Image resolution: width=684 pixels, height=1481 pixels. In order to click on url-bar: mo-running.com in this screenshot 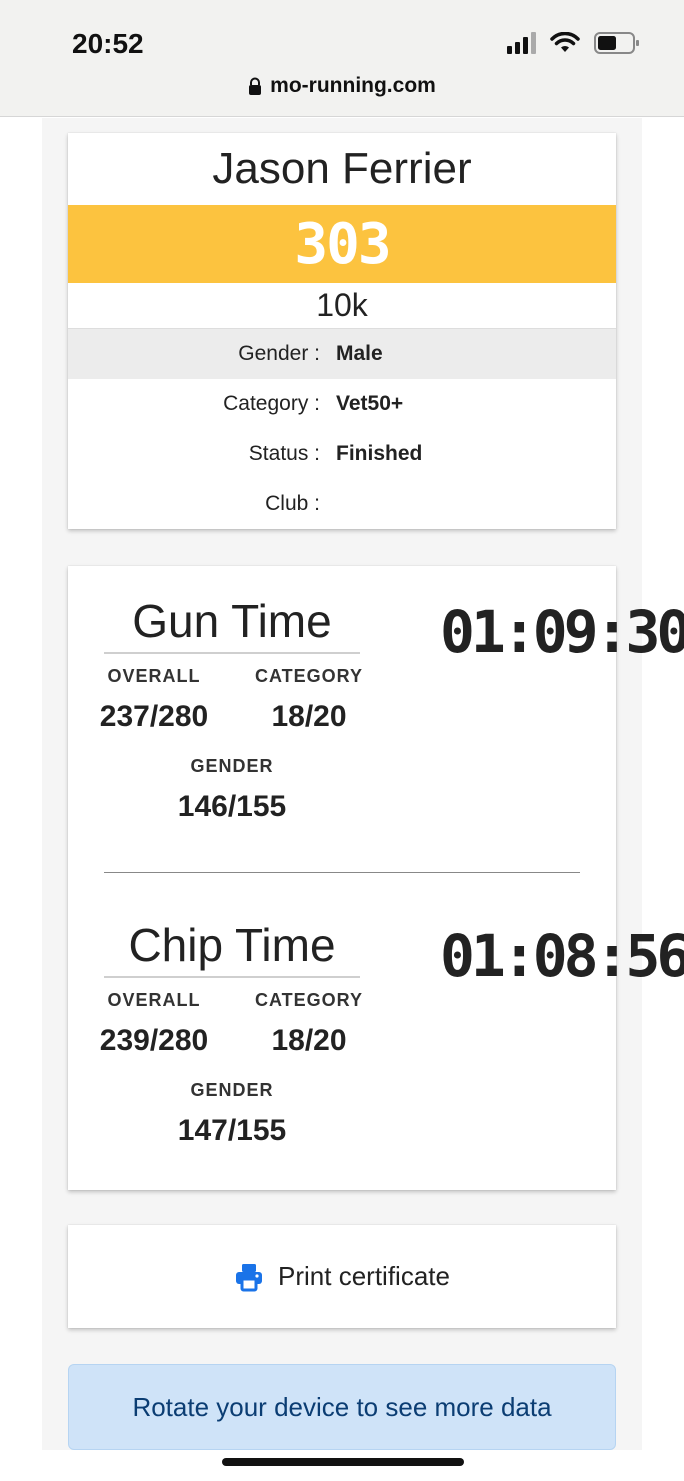, I will do `click(342, 86)`.